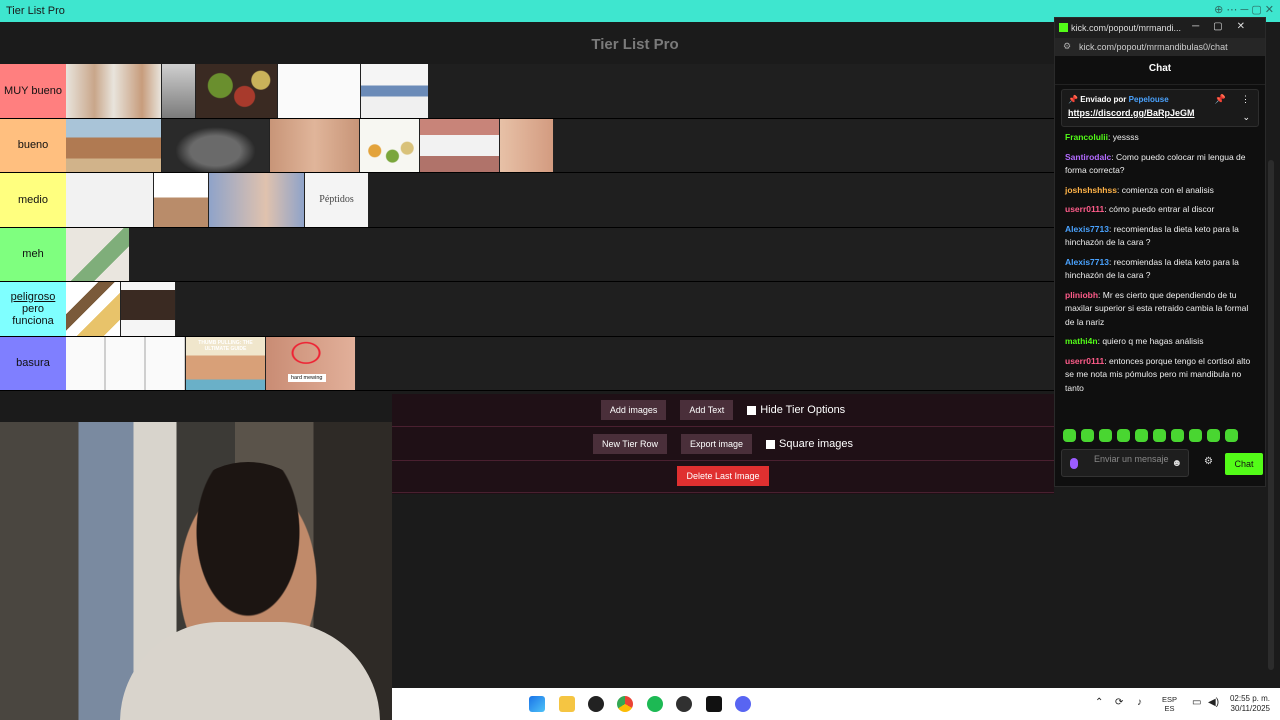 The width and height of the screenshot is (1280, 720). I want to click on emoji-icon: ☻, so click(1176, 463).